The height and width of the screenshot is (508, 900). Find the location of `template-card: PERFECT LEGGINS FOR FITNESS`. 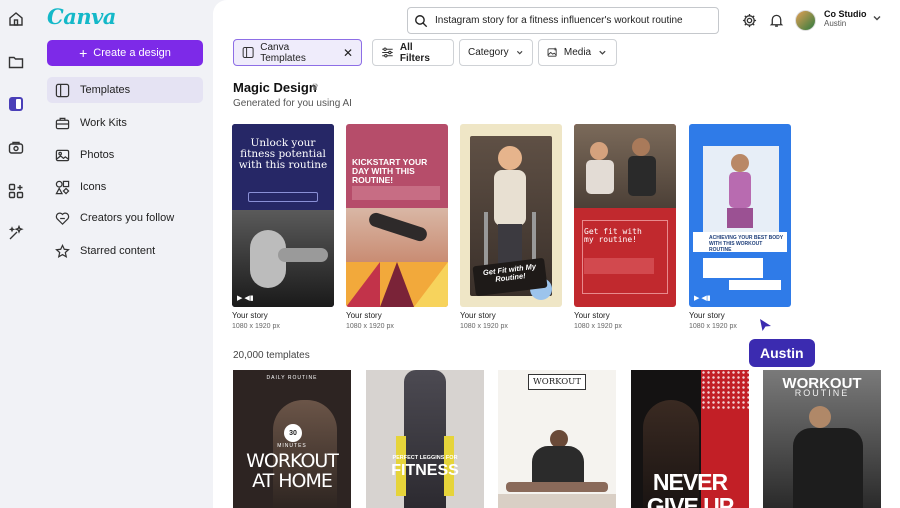

template-card: PERFECT LEGGINS FOR FITNESS is located at coordinates (425, 439).